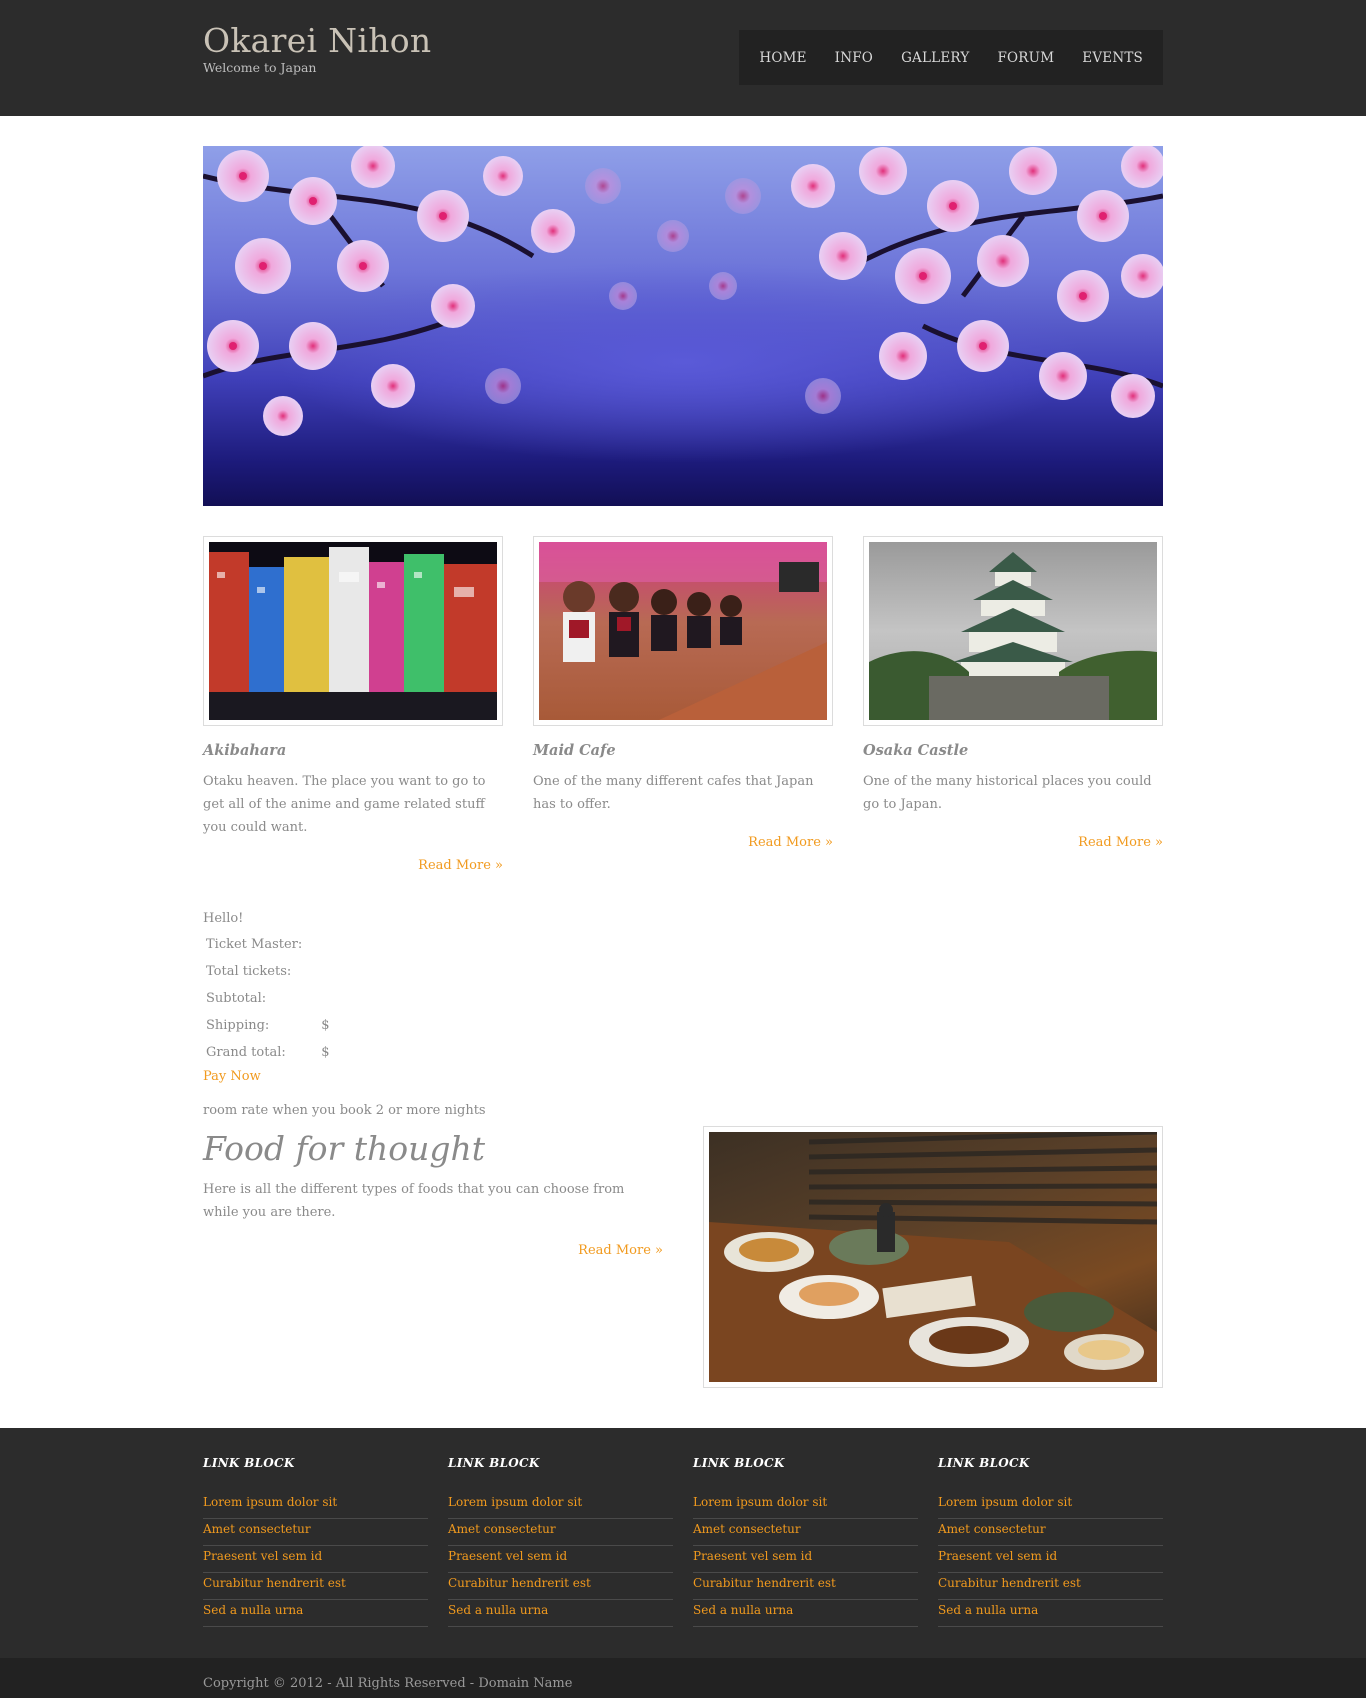  I want to click on ticket-row: Total tickets:, so click(268, 971).